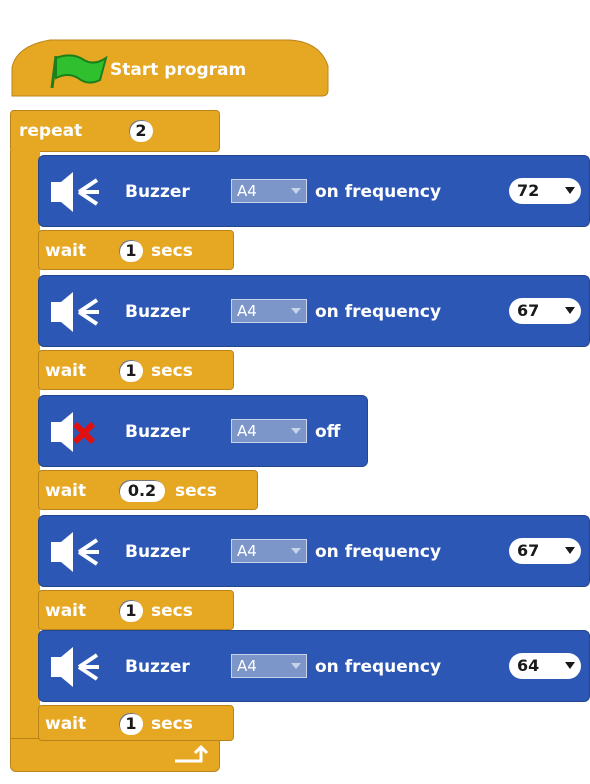 This screenshot has height=784, width=590. Describe the element at coordinates (191, 757) in the screenshot. I see `loop-arrow-icon` at that location.